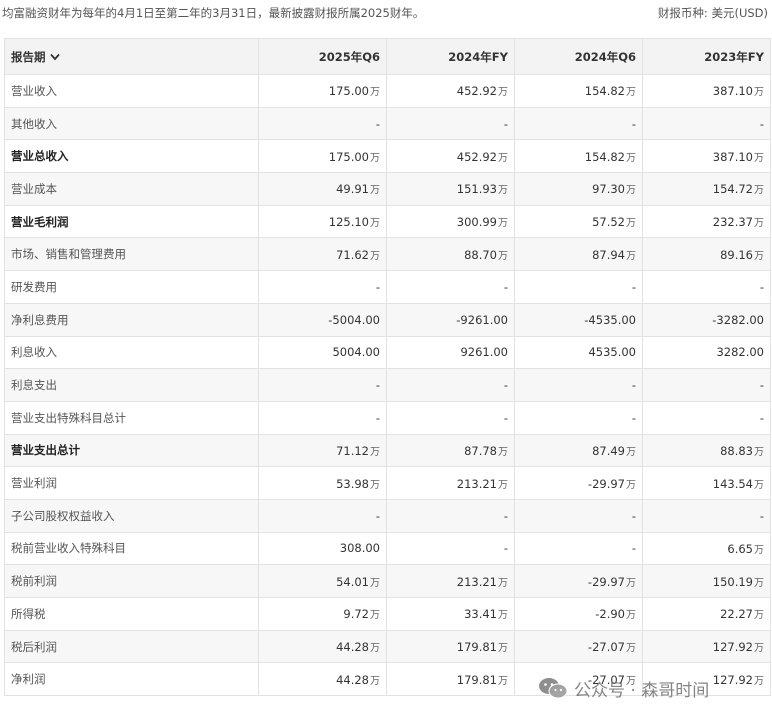 The height and width of the screenshot is (718, 772). I want to click on value-cell: 89.16万, so click(706, 254).